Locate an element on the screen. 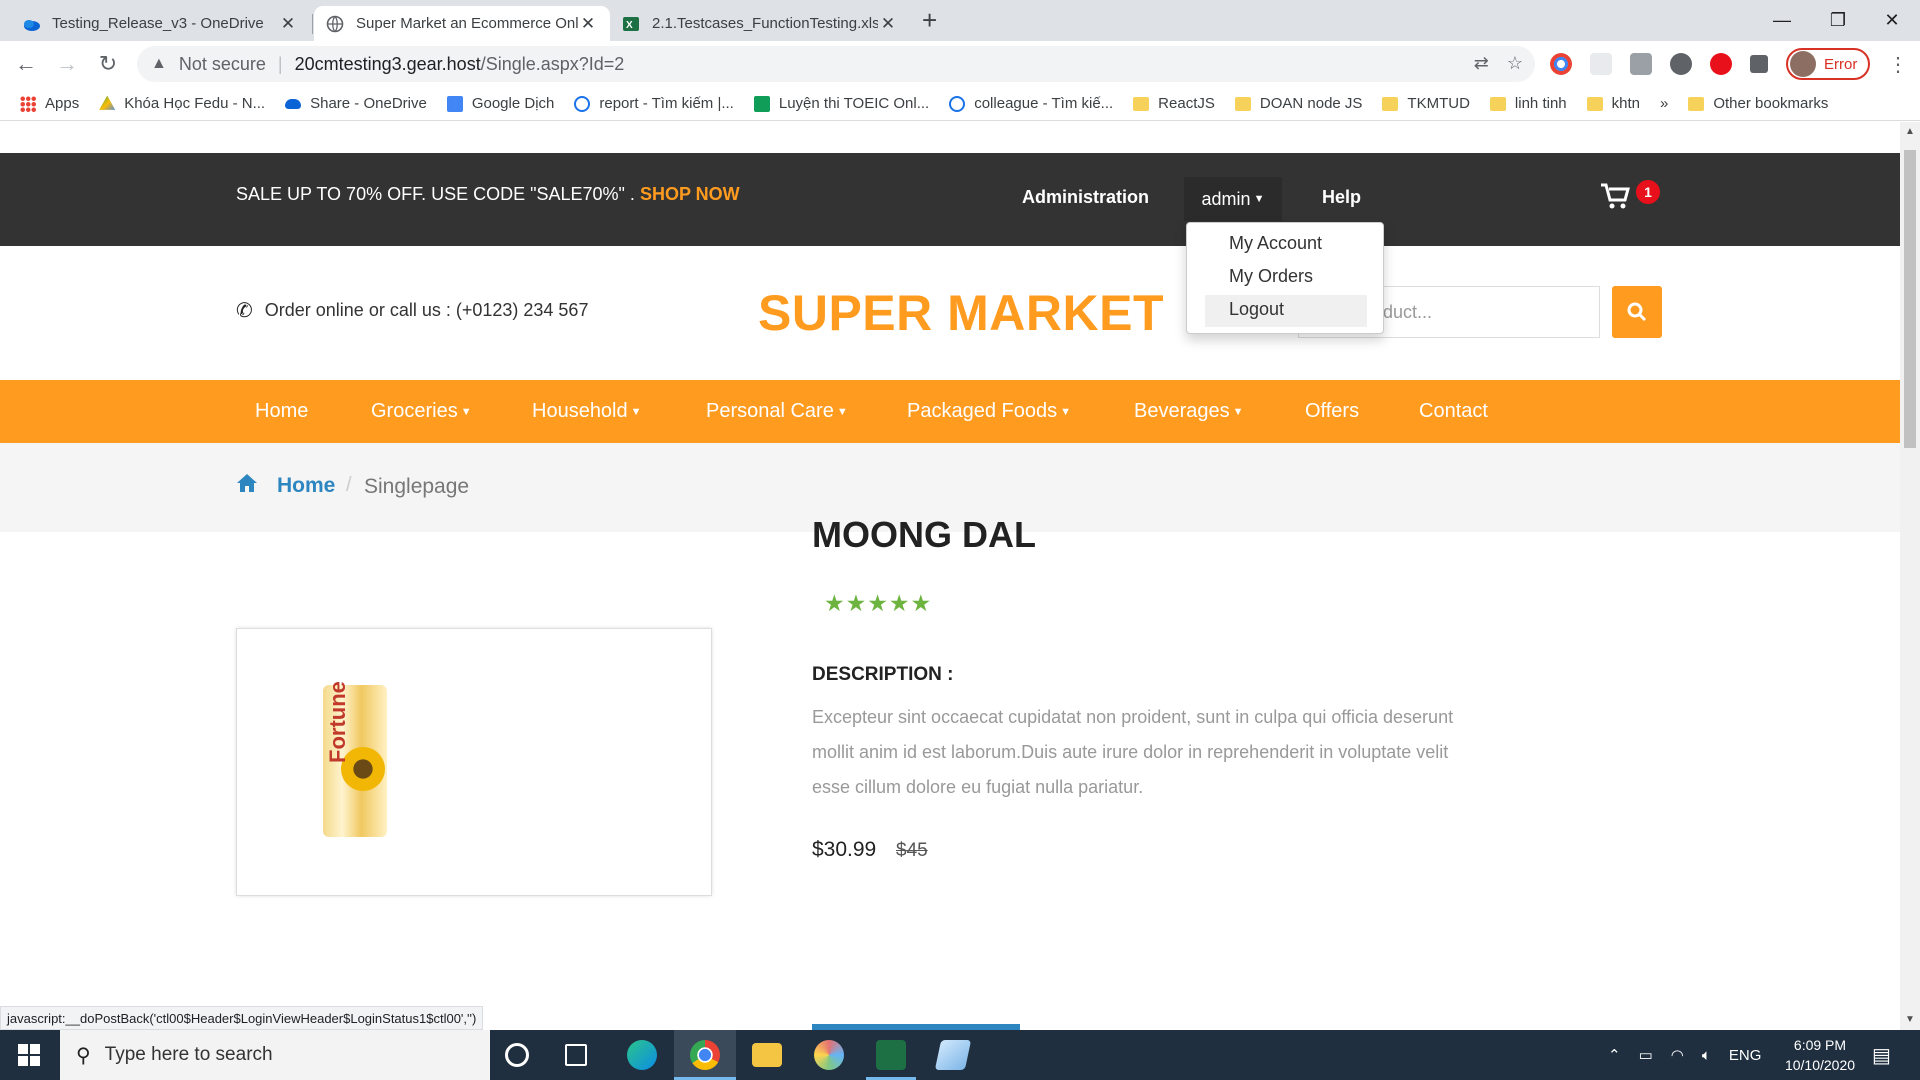 This screenshot has width=1920, height=1080. minimize-button: — is located at coordinates (1782, 20).